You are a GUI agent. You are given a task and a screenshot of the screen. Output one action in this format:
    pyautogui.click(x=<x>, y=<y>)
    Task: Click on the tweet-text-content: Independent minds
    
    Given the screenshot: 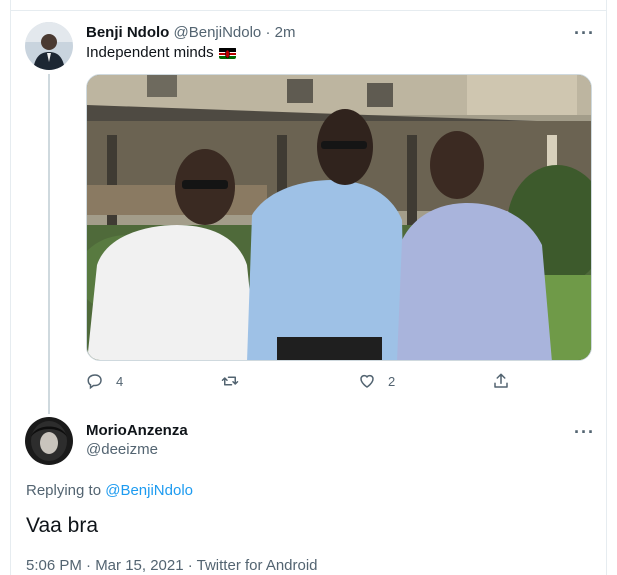 What is the action you would take?
    pyautogui.click(x=150, y=52)
    